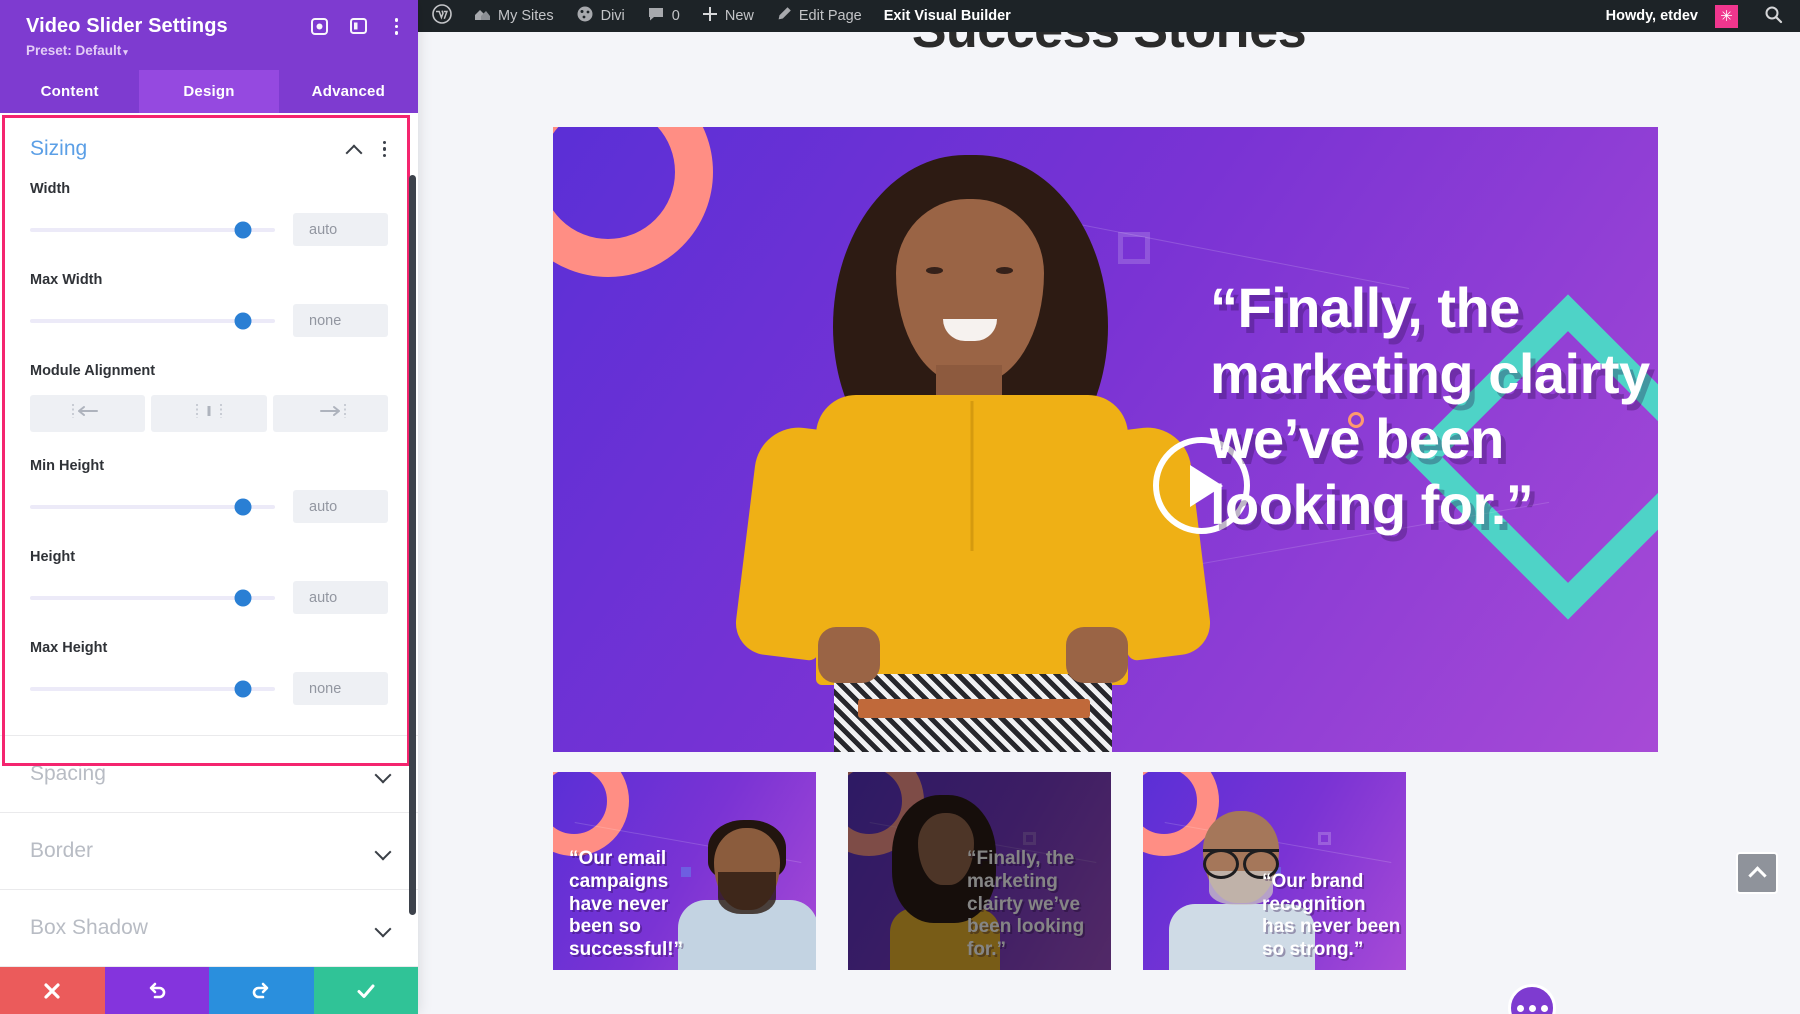 This screenshot has height=1014, width=1800. I want to click on scroll-to-top-icon, so click(1757, 873).